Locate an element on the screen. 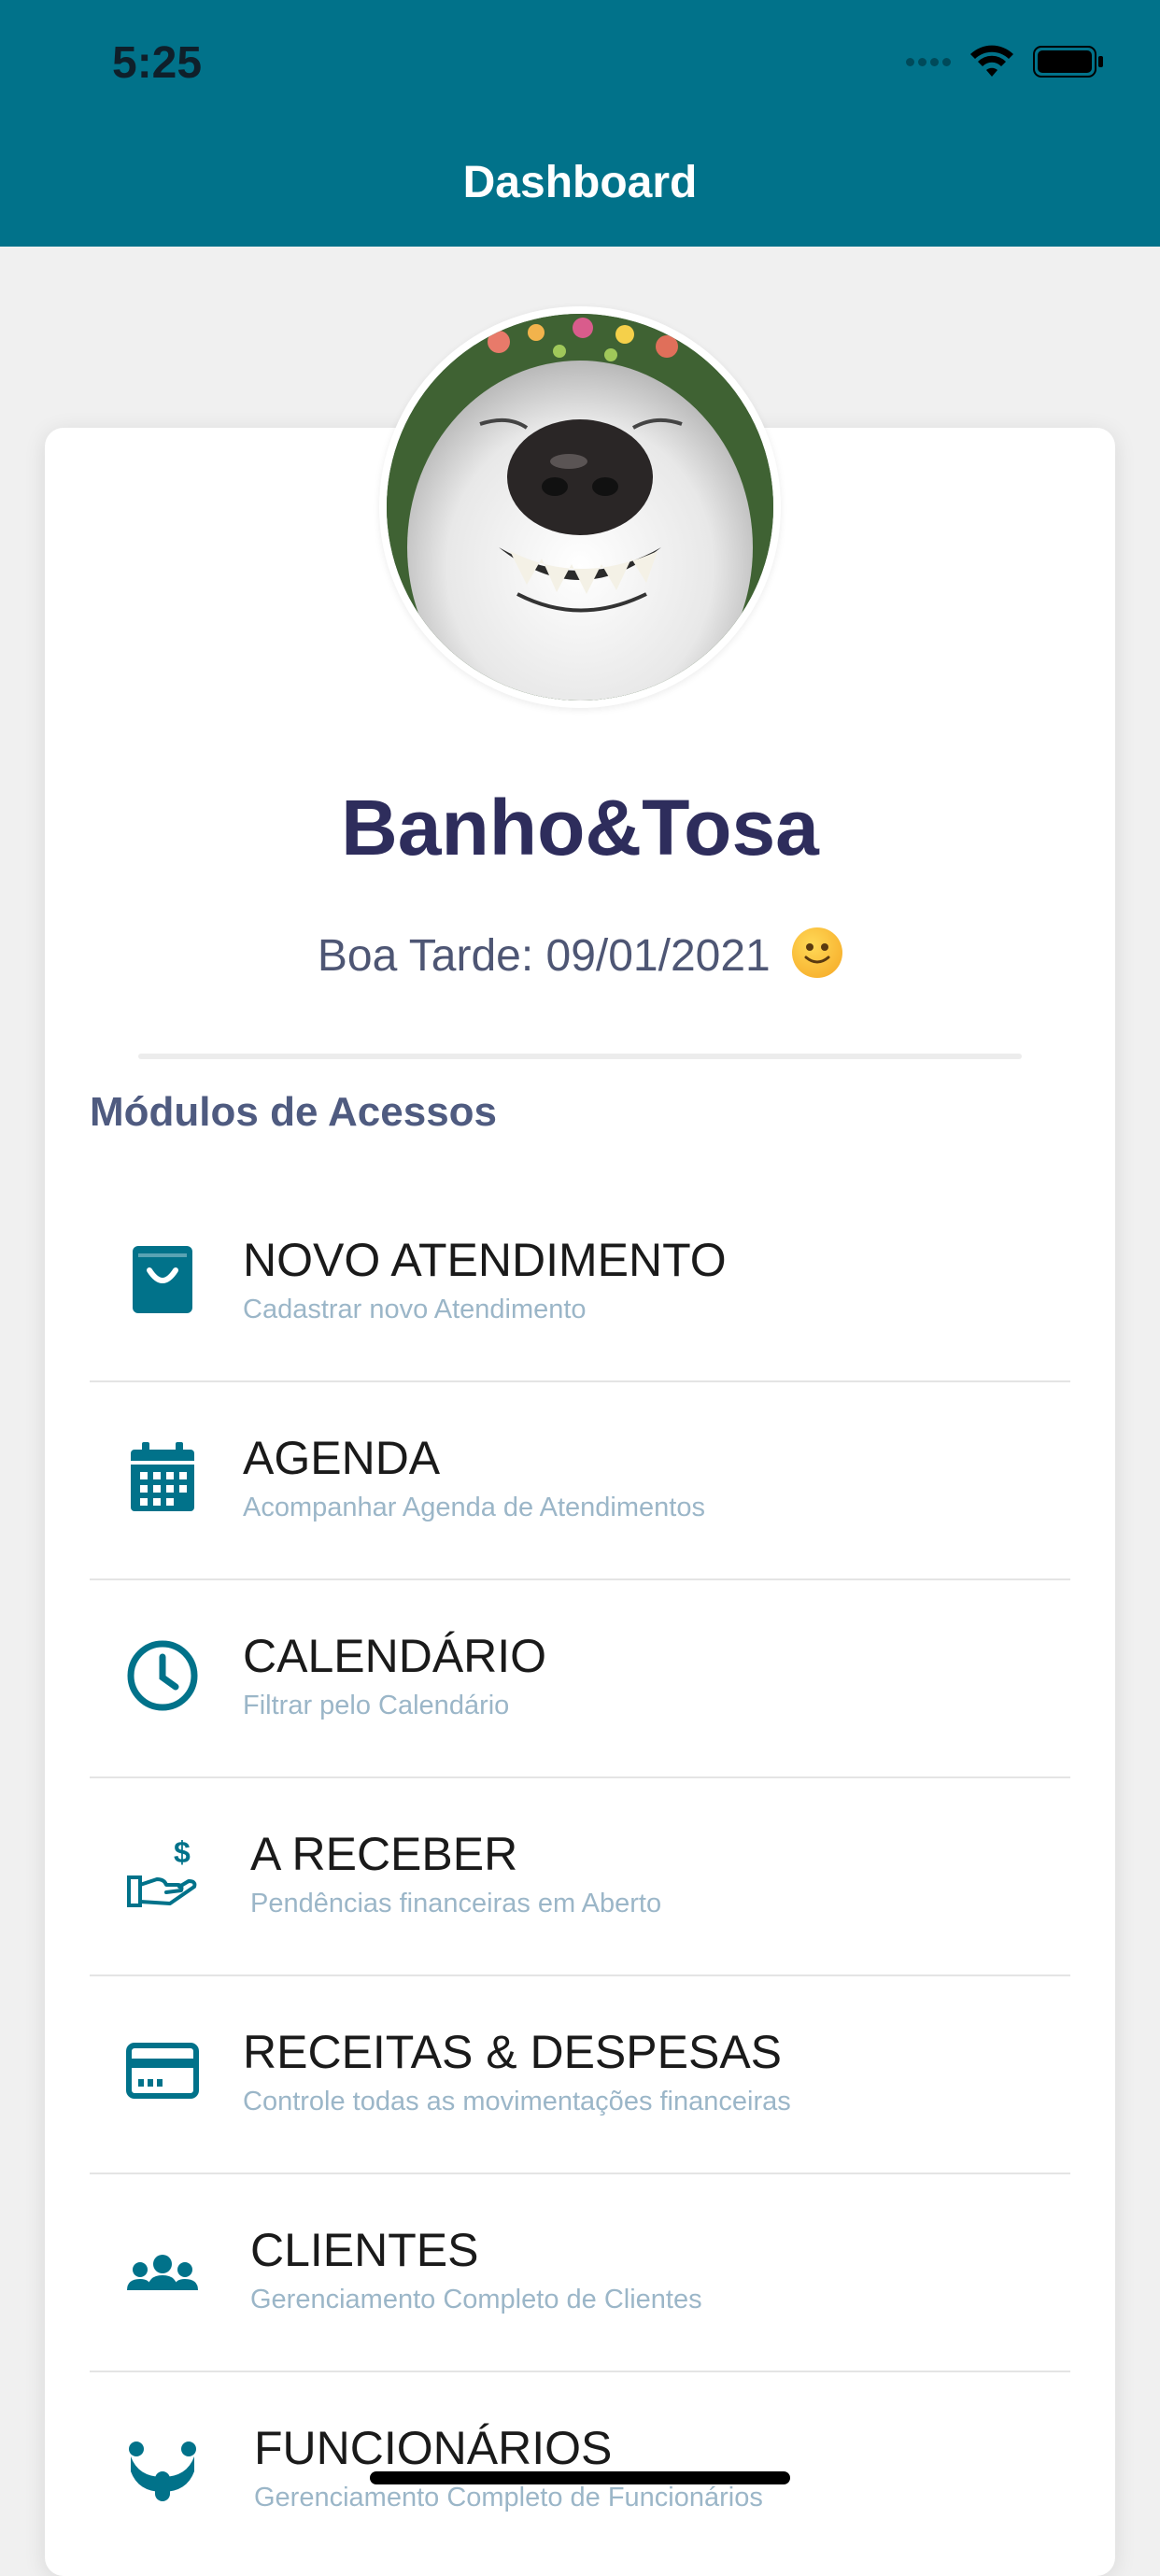 The width and height of the screenshot is (1160, 2576). divider is located at coordinates (580, 1056).